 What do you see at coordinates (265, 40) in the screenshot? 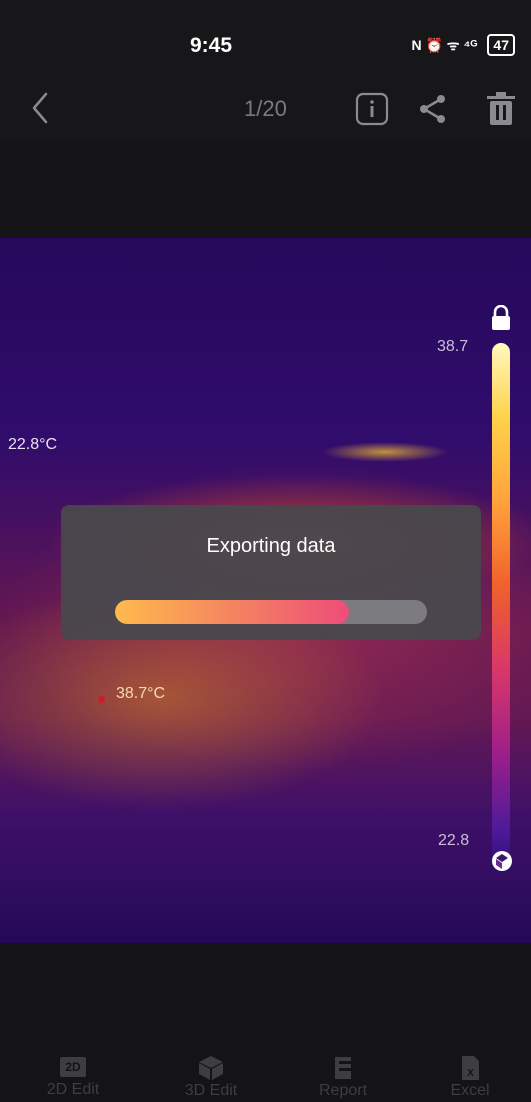
I see `status-bar: 9:45 N ⏰ ᯤ ⁴ᴳ 47` at bounding box center [265, 40].